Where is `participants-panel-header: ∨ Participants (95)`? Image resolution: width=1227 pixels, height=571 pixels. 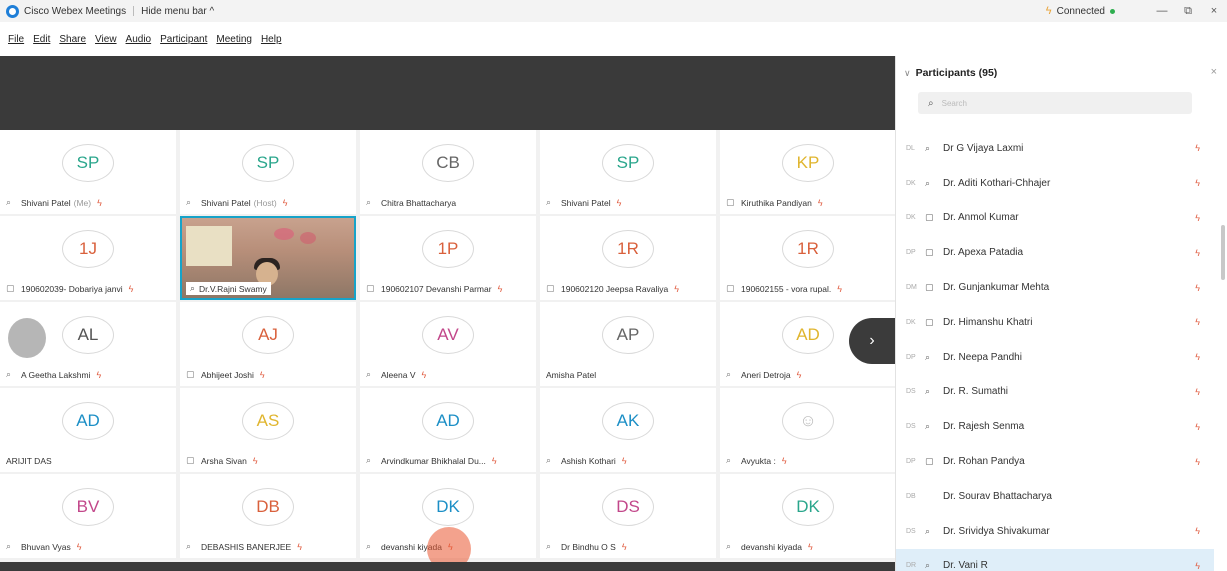 participants-panel-header: ∨ Participants (95) is located at coordinates (1061, 73).